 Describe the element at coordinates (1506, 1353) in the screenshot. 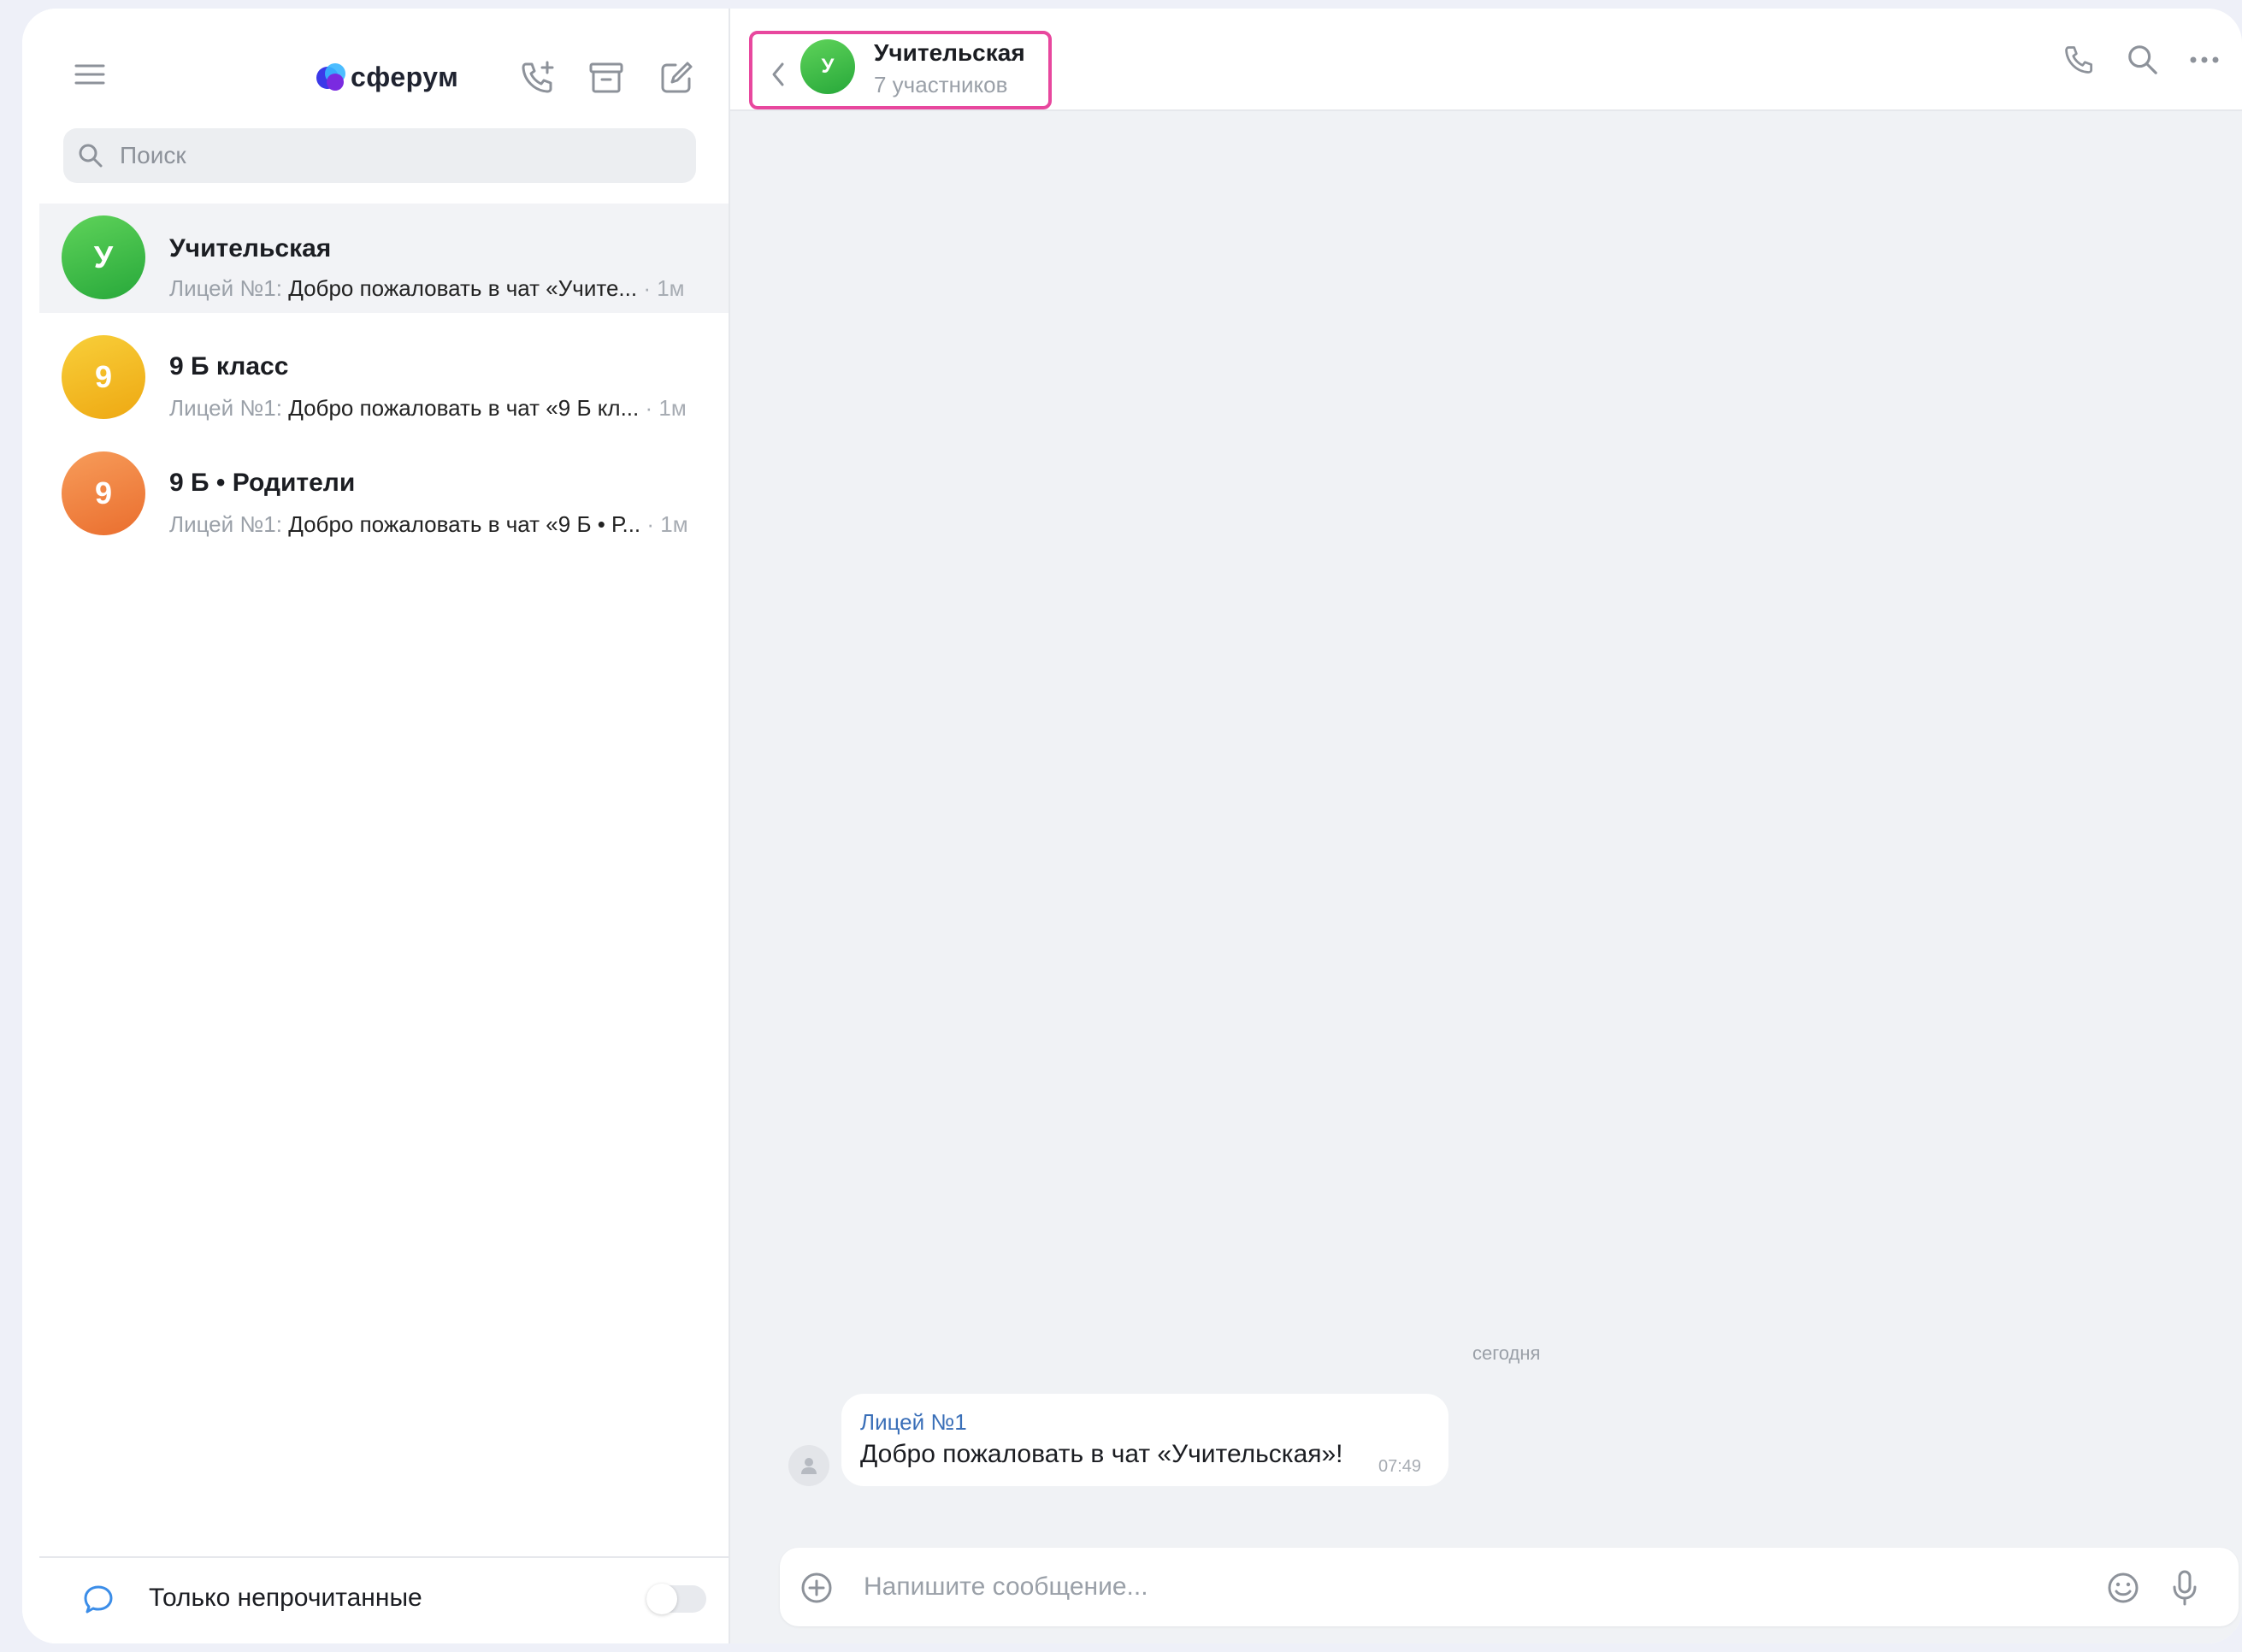

I see `date-separator: сегодня` at that location.